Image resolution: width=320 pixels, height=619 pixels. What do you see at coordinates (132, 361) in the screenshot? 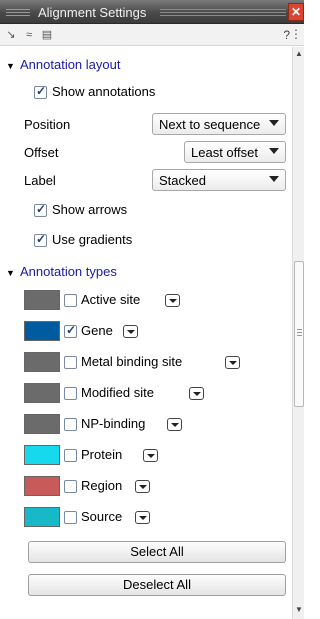
I see `annotation-type-label: Metal binding site` at bounding box center [132, 361].